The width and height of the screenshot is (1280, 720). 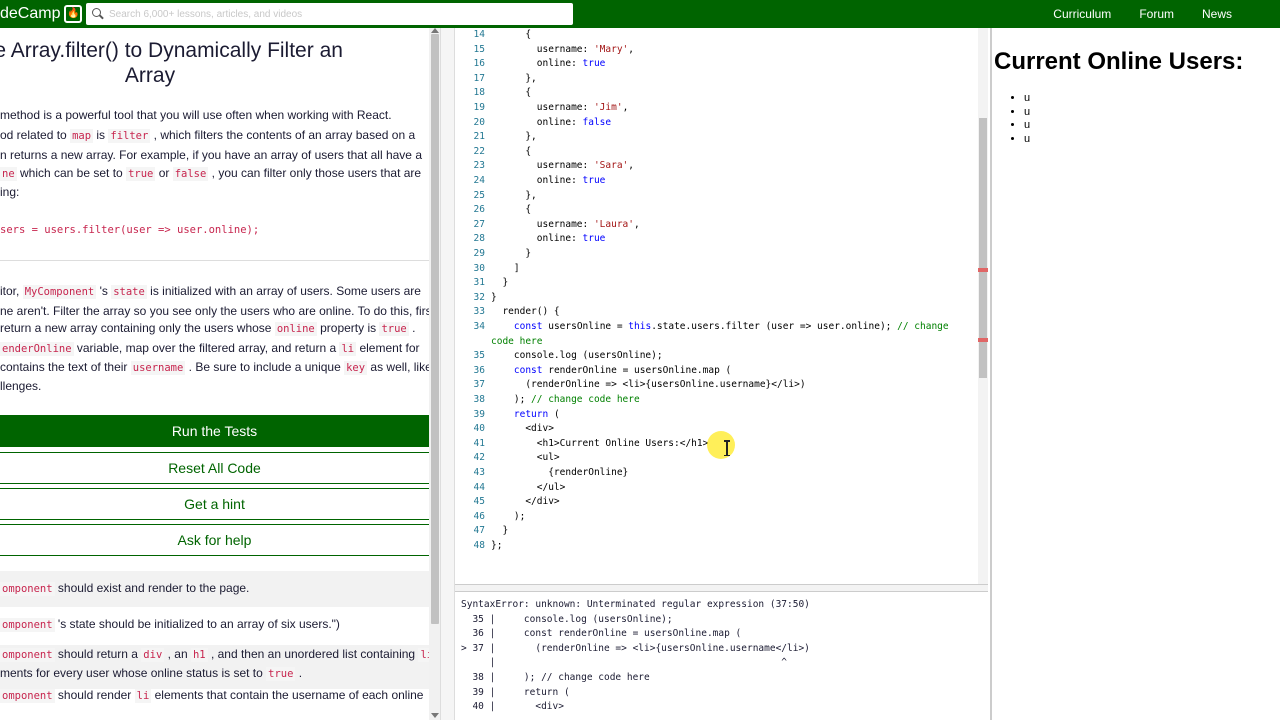 What do you see at coordinates (565, 224) in the screenshot?
I see `code-line: username: 'Laura',` at bounding box center [565, 224].